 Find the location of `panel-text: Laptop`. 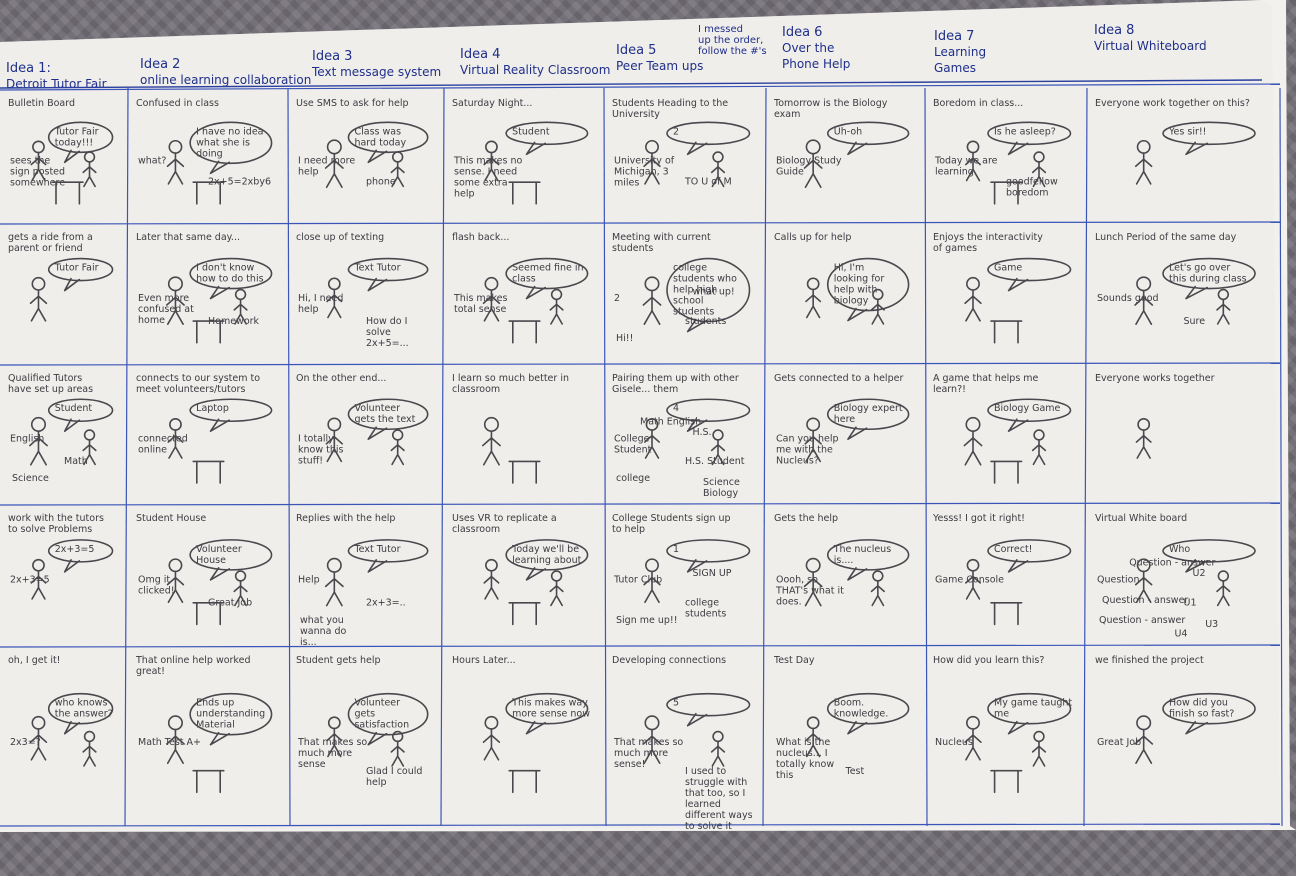

panel-text: Laptop is located at coordinates (212, 408).